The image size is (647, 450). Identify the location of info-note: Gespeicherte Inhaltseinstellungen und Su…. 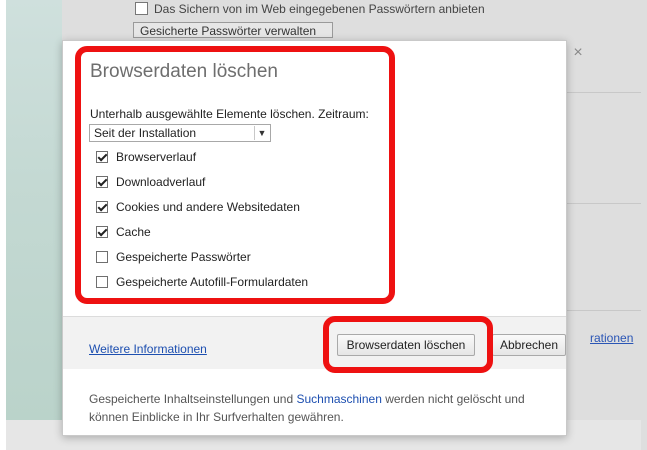
(324, 408).